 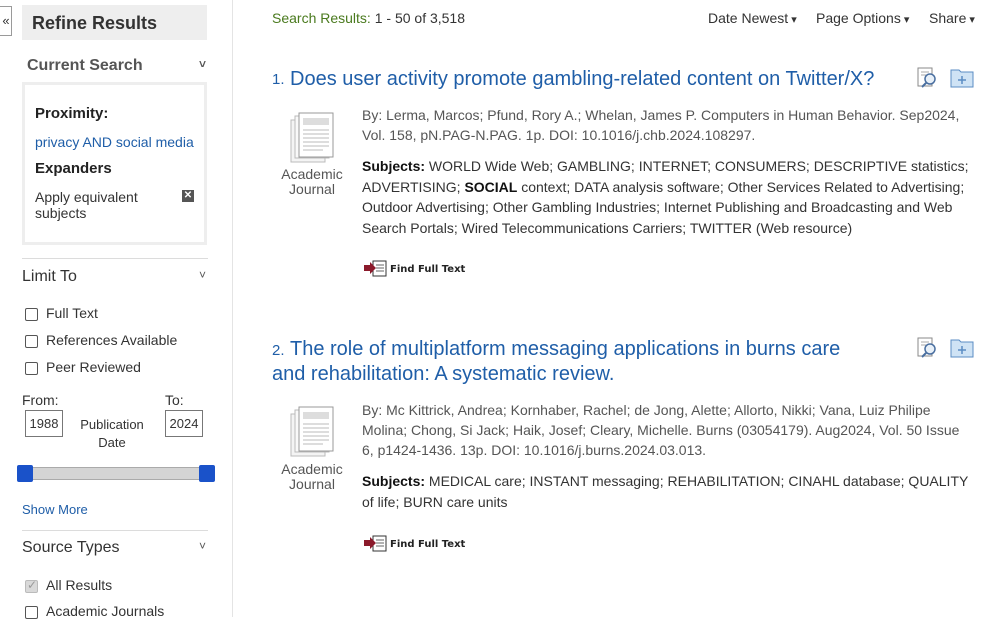 I want to click on source-types-heading: Source Types, so click(x=71, y=547).